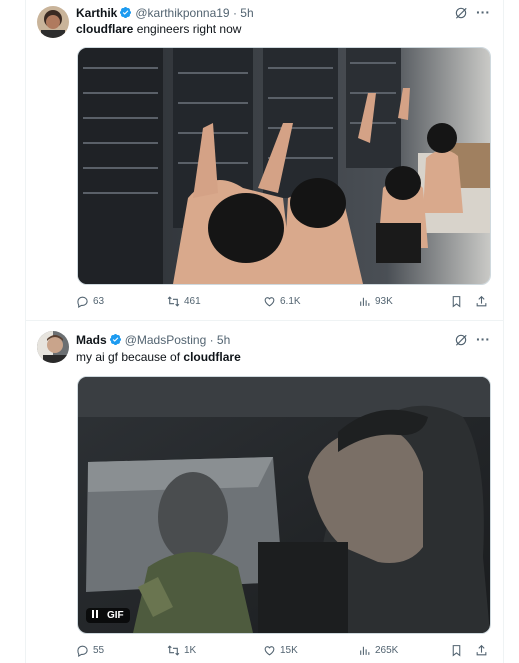 The width and height of the screenshot is (519, 663). What do you see at coordinates (90, 301) in the screenshot?
I see `reply-button: 63` at bounding box center [90, 301].